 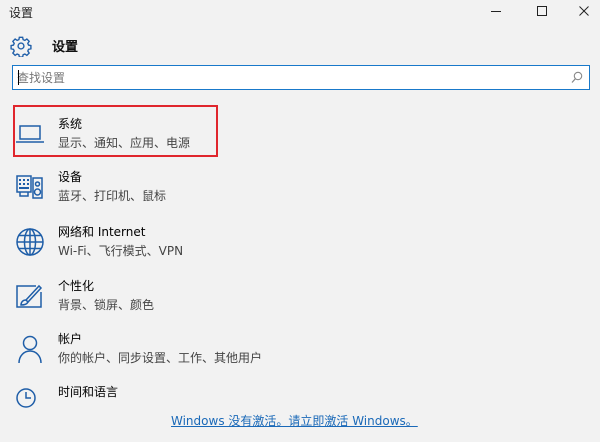 I want to click on category-name: 个性化, so click(x=76, y=286).